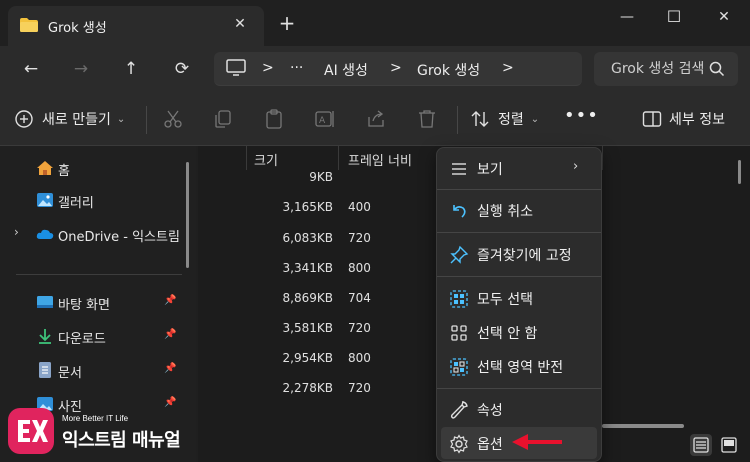 This screenshot has width=750, height=462. Describe the element at coordinates (95, 370) in the screenshot. I see `sidebar-item-documents: 문서 📌` at that location.